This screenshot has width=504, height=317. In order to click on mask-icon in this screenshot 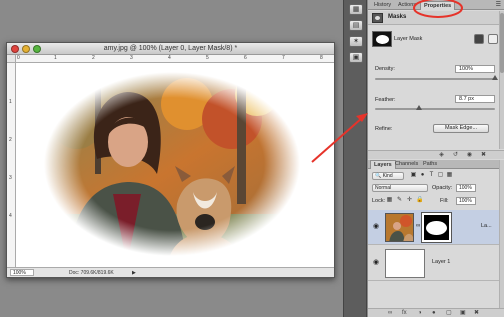, I will do `click(377, 18)`.